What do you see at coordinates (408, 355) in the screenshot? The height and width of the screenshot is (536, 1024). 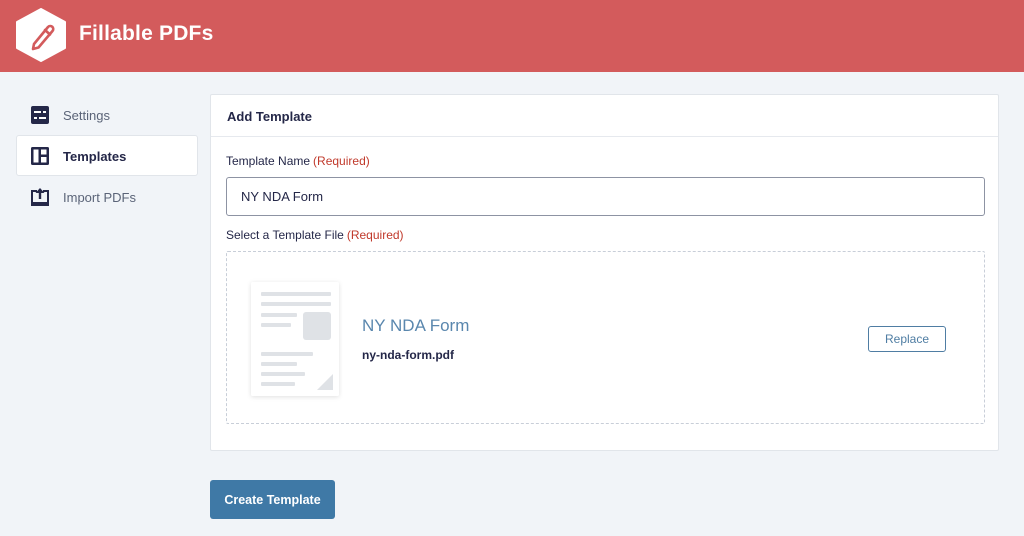 I see `file-name: ny-nda-form.pdf` at bounding box center [408, 355].